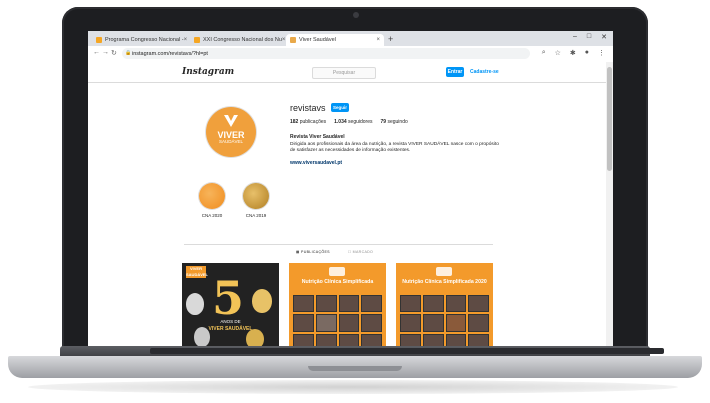 The width and height of the screenshot is (710, 403). What do you see at coordinates (353, 122) in the screenshot?
I see `followers-stat: 1.034 seguidores` at bounding box center [353, 122].